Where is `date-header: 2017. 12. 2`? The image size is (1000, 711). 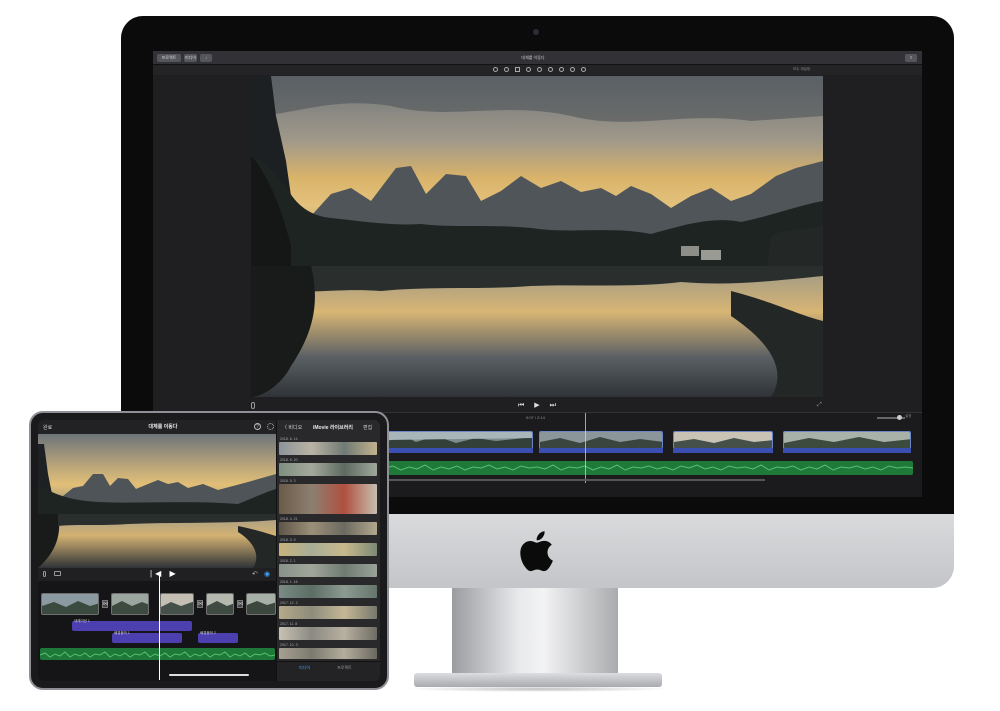
date-header: 2017. 12. 2 is located at coordinates (289, 603).